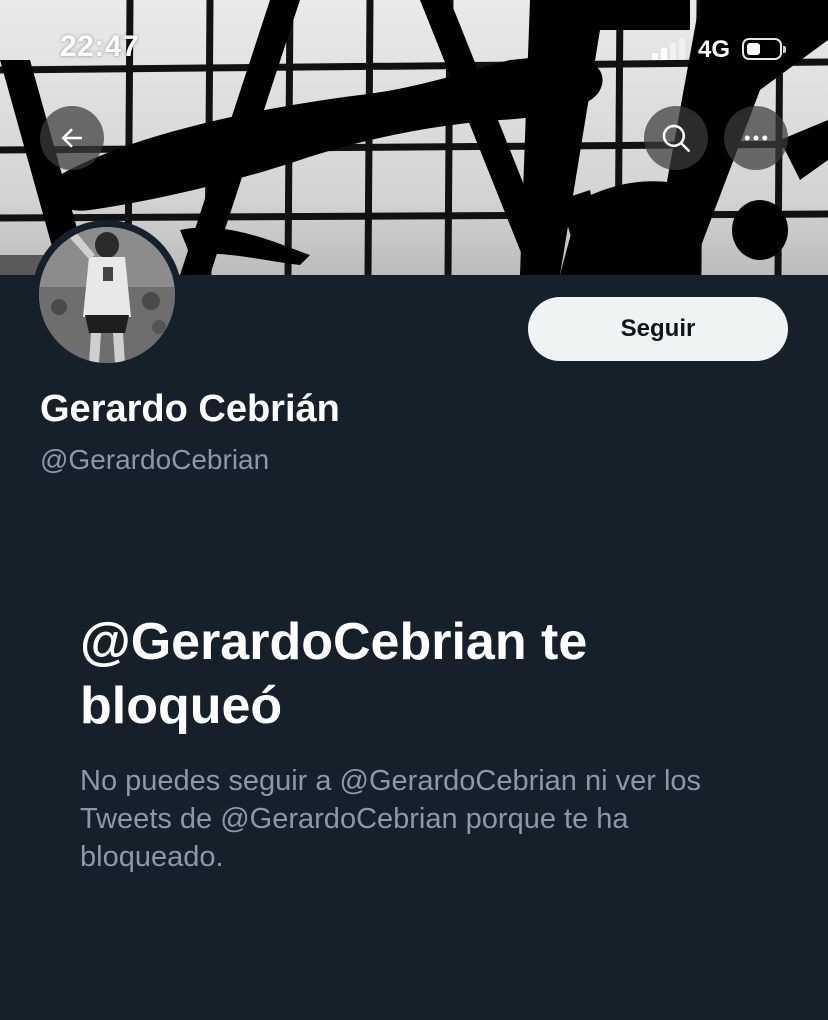 Image resolution: width=828 pixels, height=1020 pixels. I want to click on avatar, so click(107, 295).